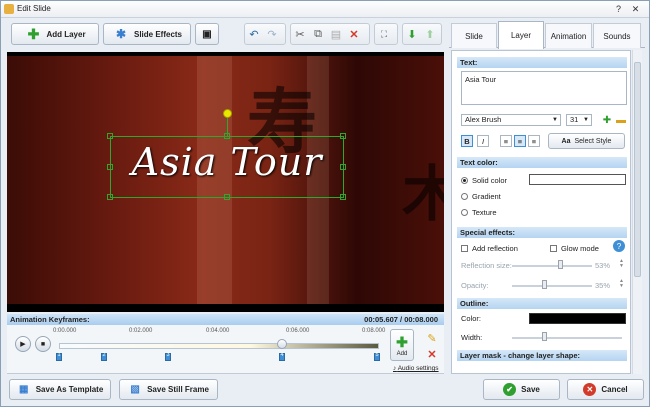 The width and height of the screenshot is (650, 407). I want to click on outline-header: Outline:, so click(542, 303).